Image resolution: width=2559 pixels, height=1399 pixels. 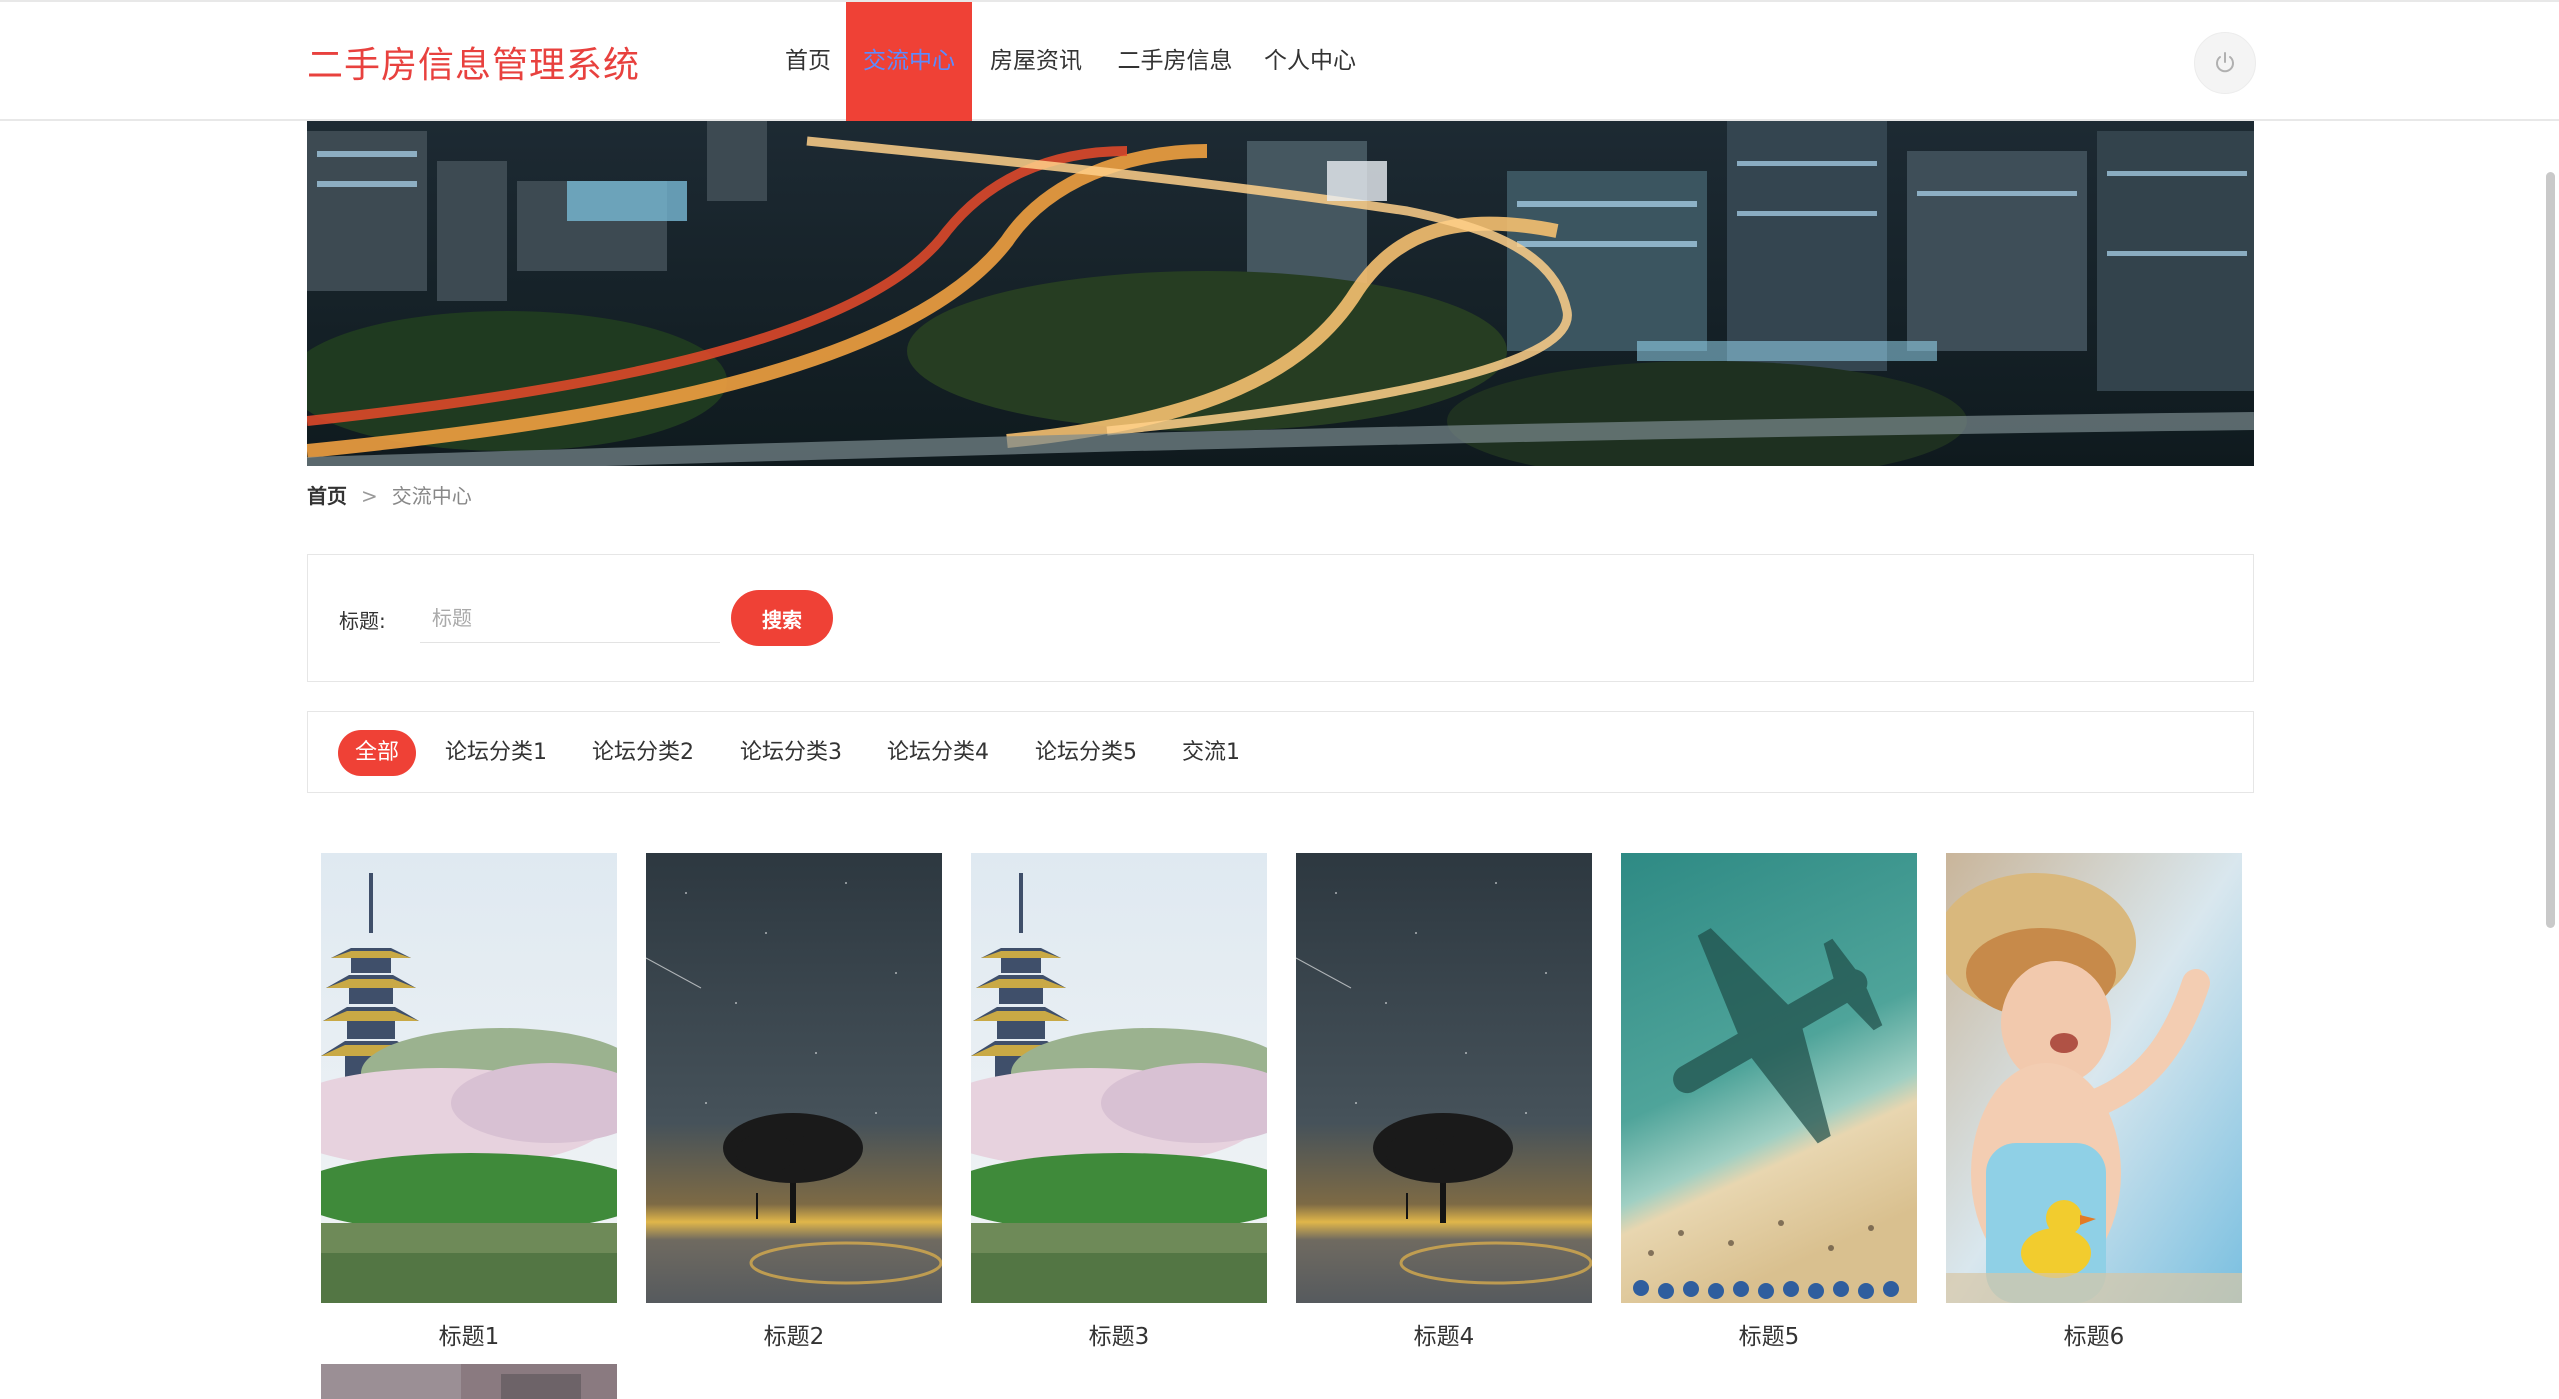 What do you see at coordinates (1119, 1334) in the screenshot?
I see `post-title: 标题3` at bounding box center [1119, 1334].